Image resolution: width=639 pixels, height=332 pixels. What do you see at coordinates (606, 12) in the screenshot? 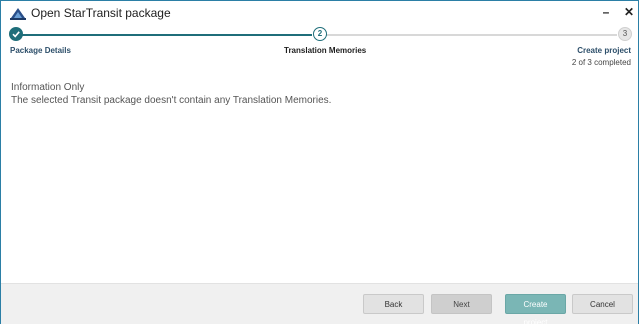
I see `minimize-button: –` at bounding box center [606, 12].